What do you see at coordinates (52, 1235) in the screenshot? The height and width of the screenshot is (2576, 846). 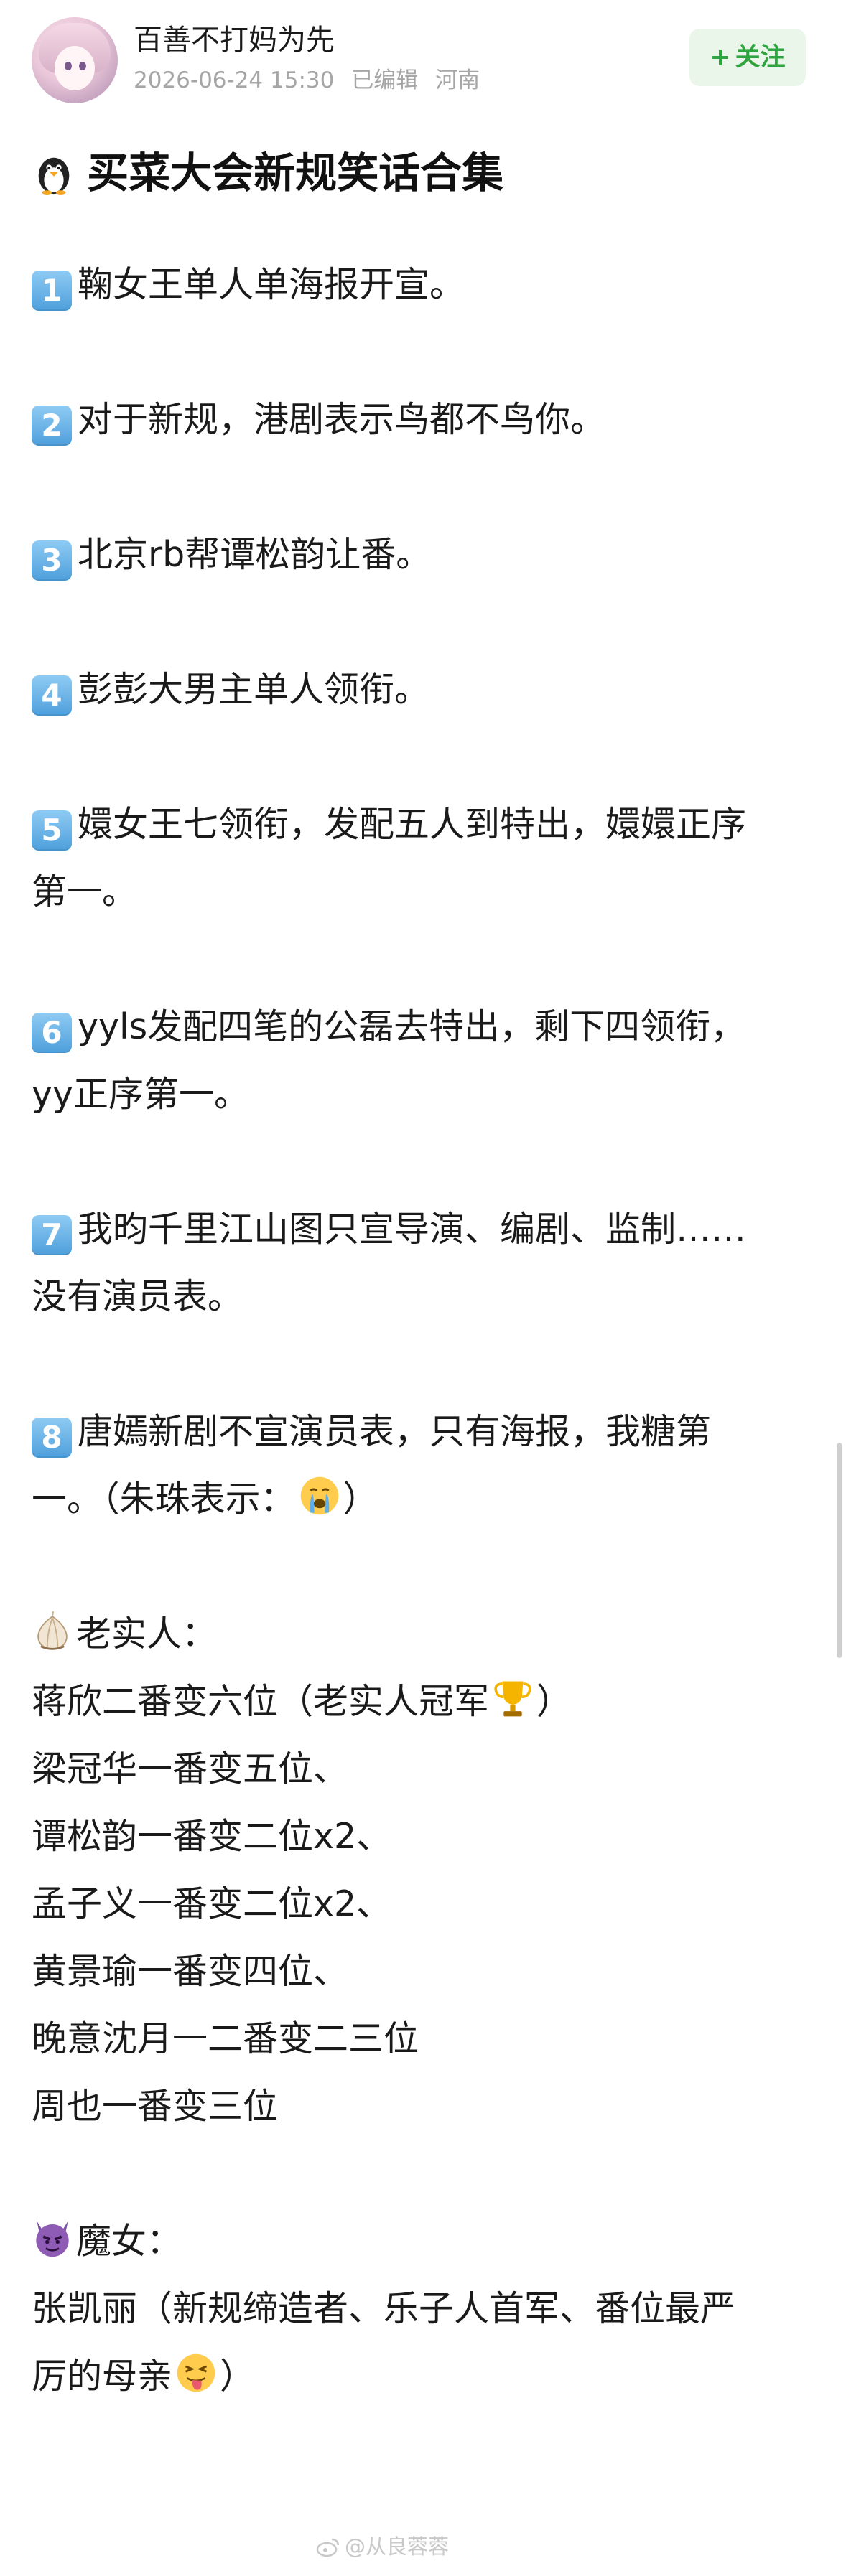 I see `keycap-7-icon: 7` at bounding box center [52, 1235].